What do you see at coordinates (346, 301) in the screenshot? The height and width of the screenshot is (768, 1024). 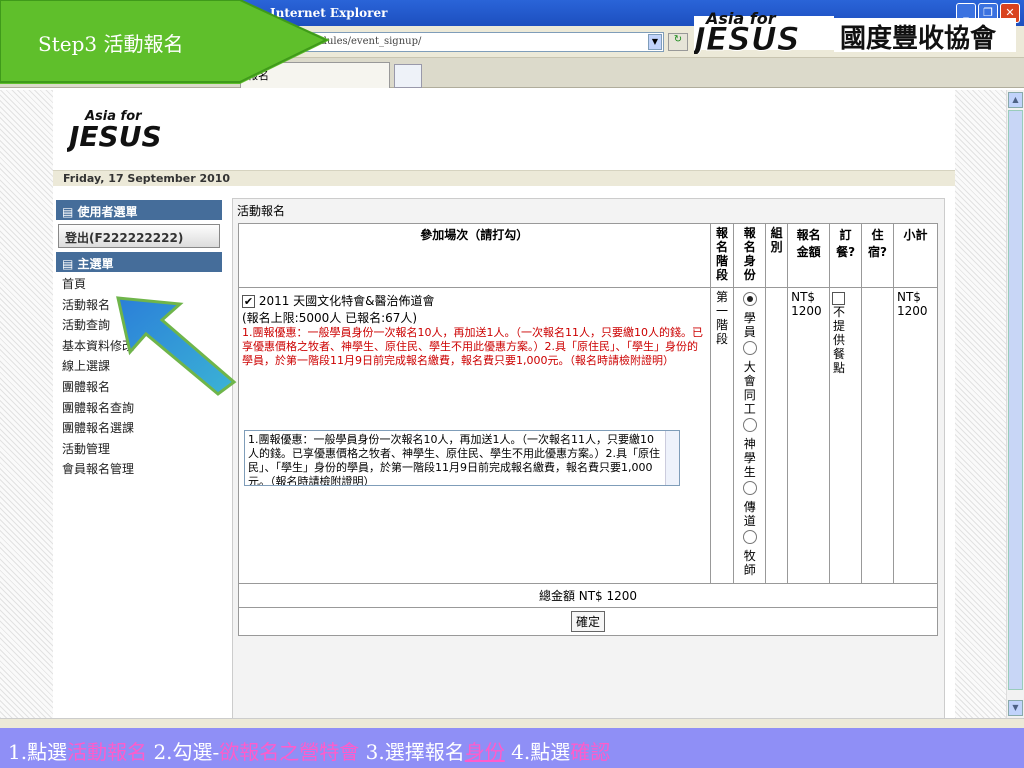 I see `event-name: 2011 天國文化特會&醫治佈道會` at bounding box center [346, 301].